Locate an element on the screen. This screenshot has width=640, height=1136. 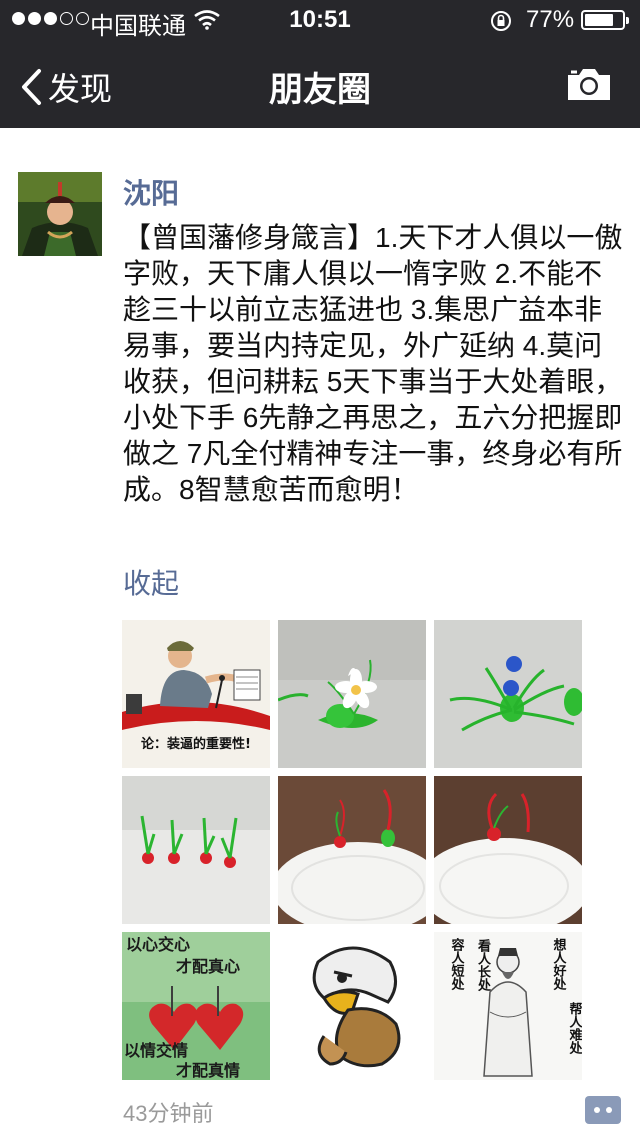
battery-percent: 77% is located at coordinates (550, 19).